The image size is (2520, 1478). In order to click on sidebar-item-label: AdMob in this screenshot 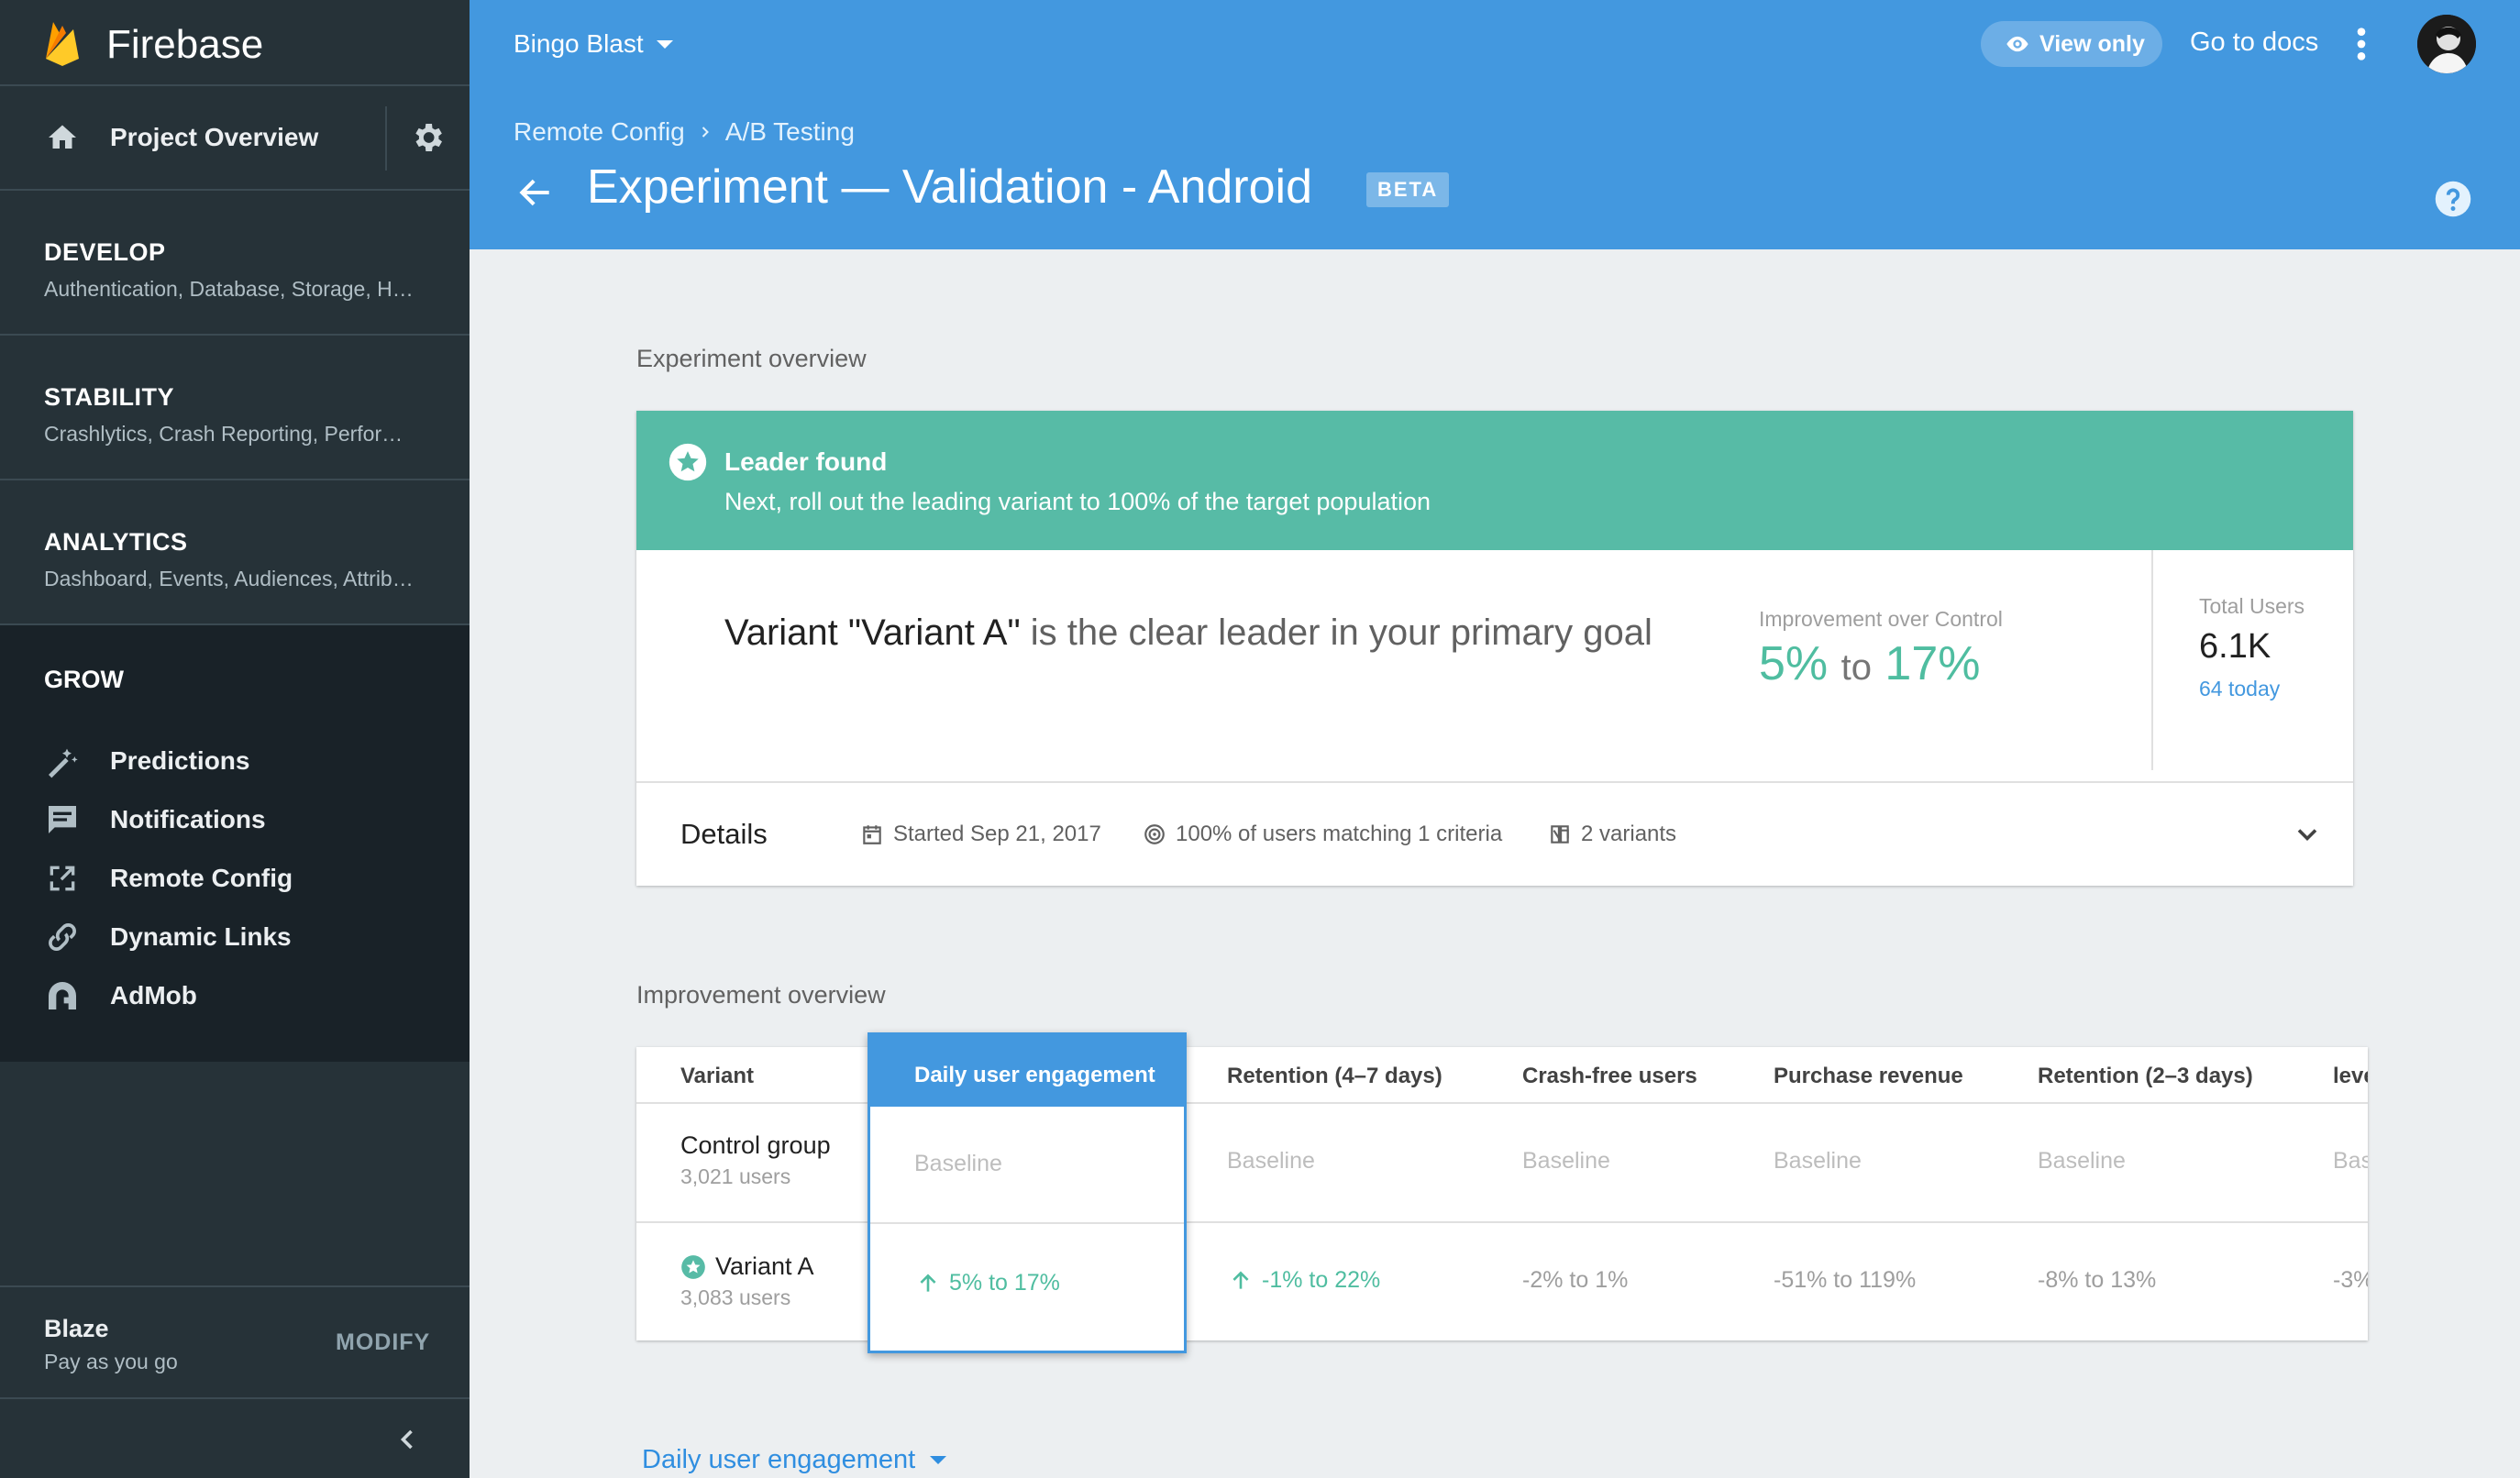, I will do `click(153, 995)`.